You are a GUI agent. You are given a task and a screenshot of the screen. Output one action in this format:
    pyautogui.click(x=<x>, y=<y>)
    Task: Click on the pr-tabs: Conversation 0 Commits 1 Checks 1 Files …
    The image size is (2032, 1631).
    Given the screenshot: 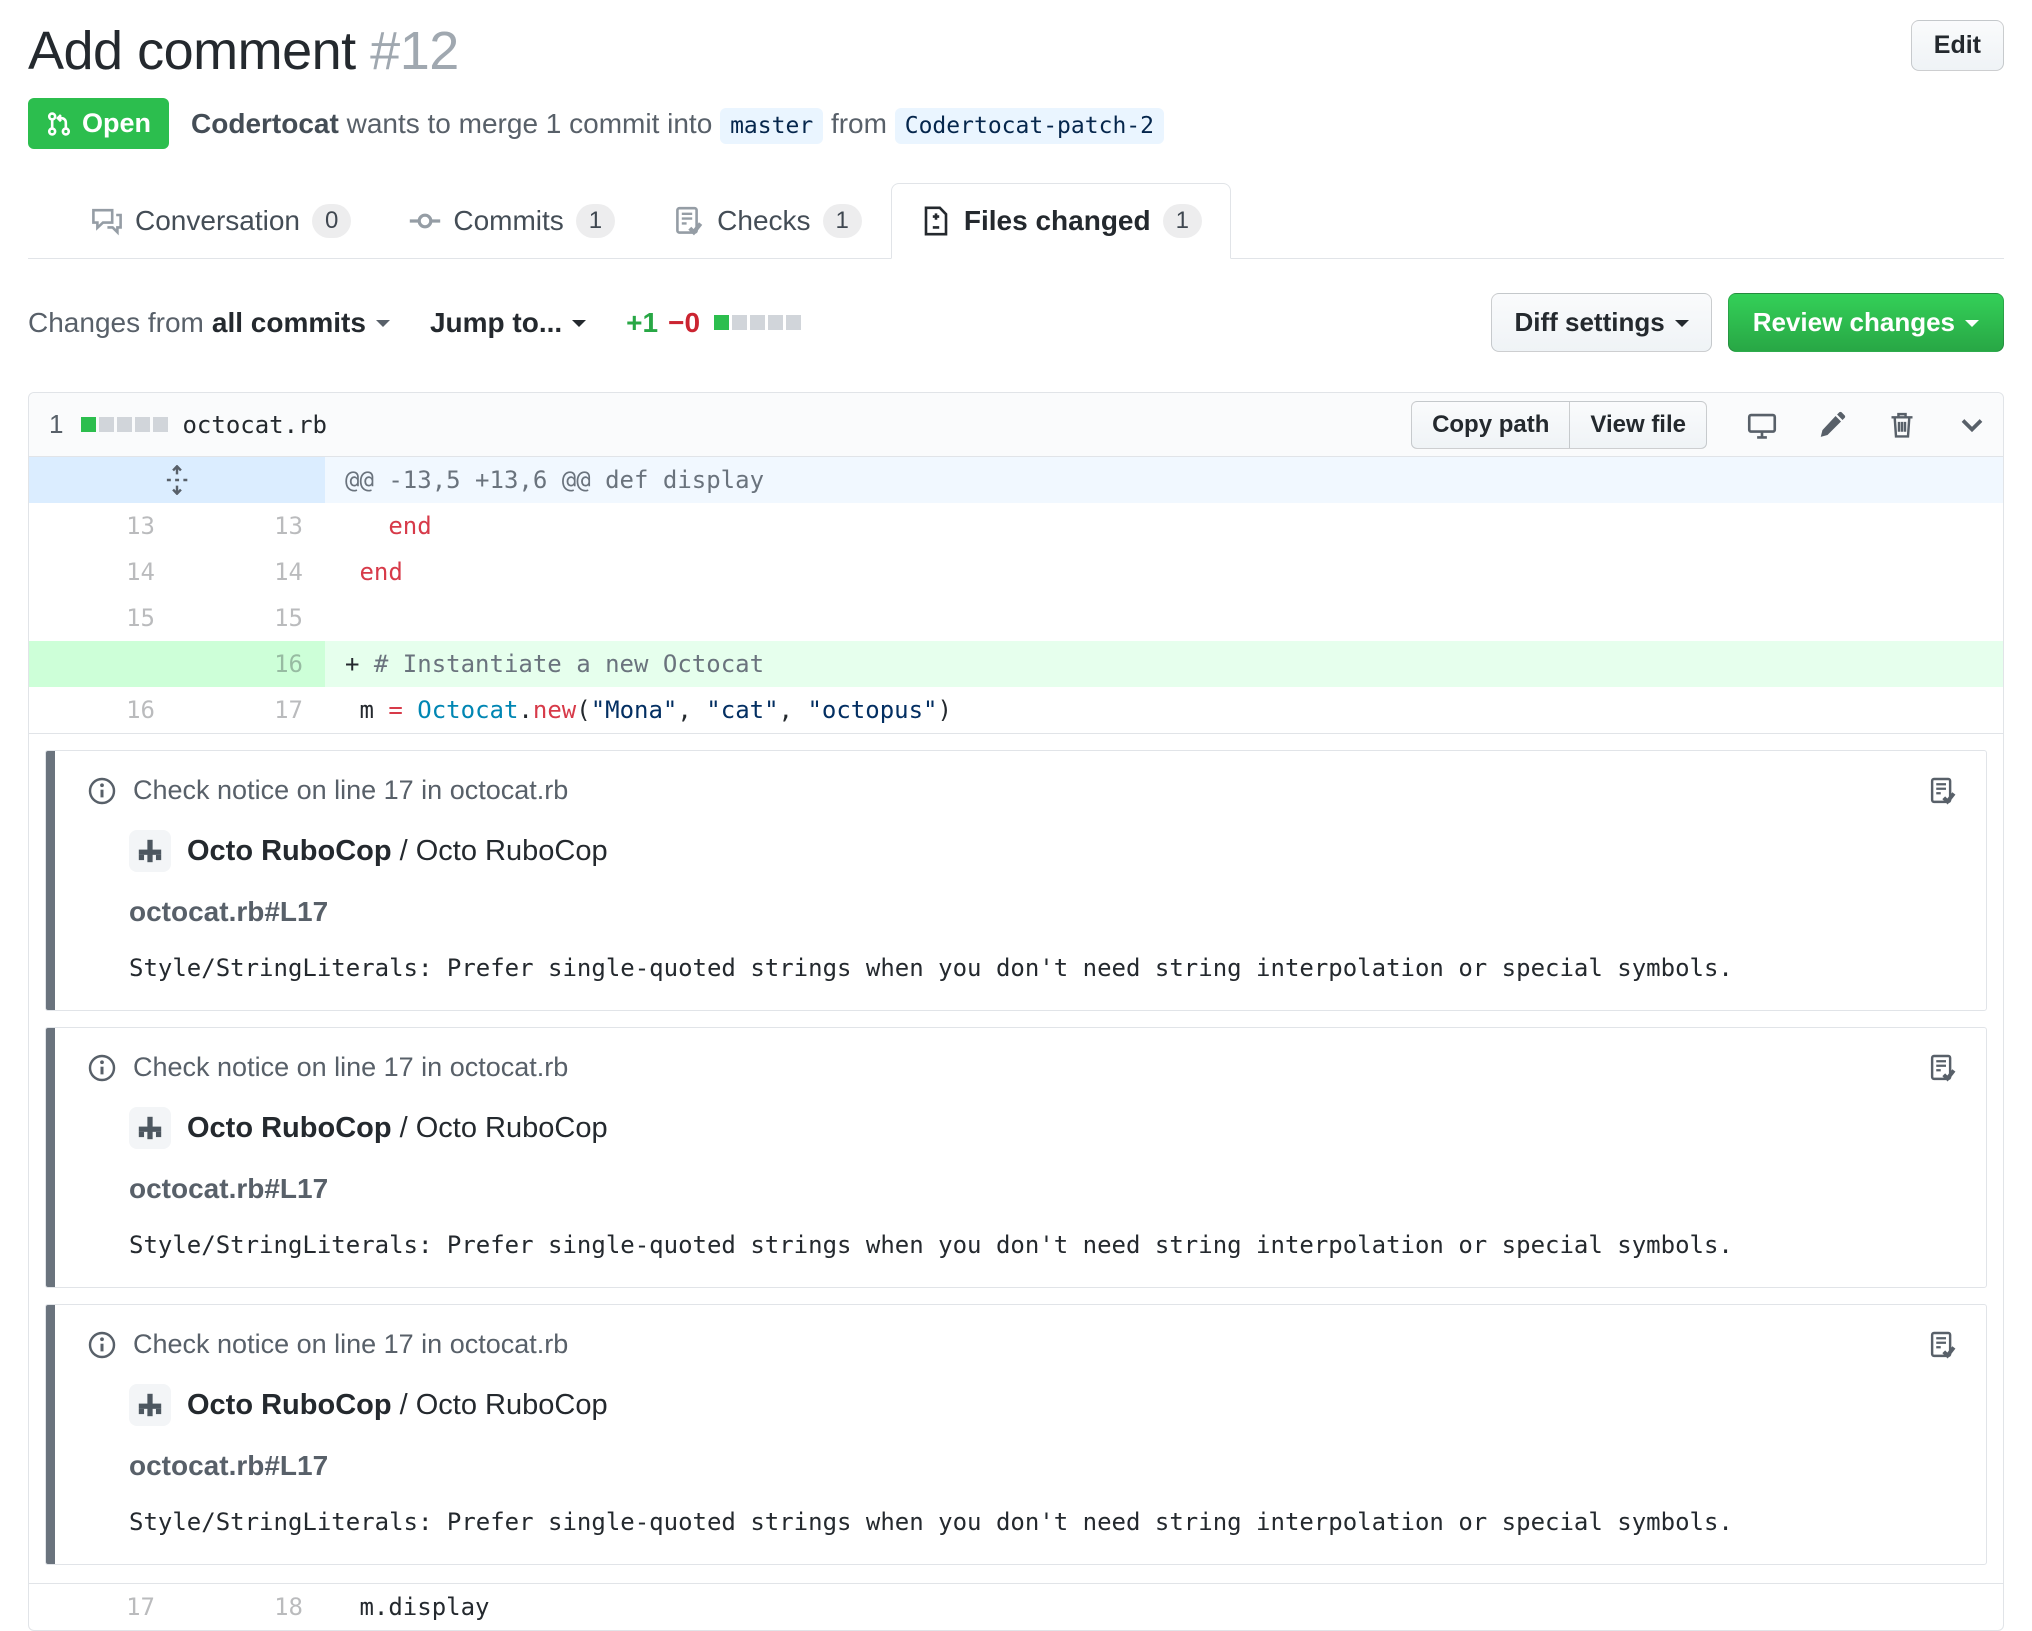 What is the action you would take?
    pyautogui.click(x=1016, y=221)
    